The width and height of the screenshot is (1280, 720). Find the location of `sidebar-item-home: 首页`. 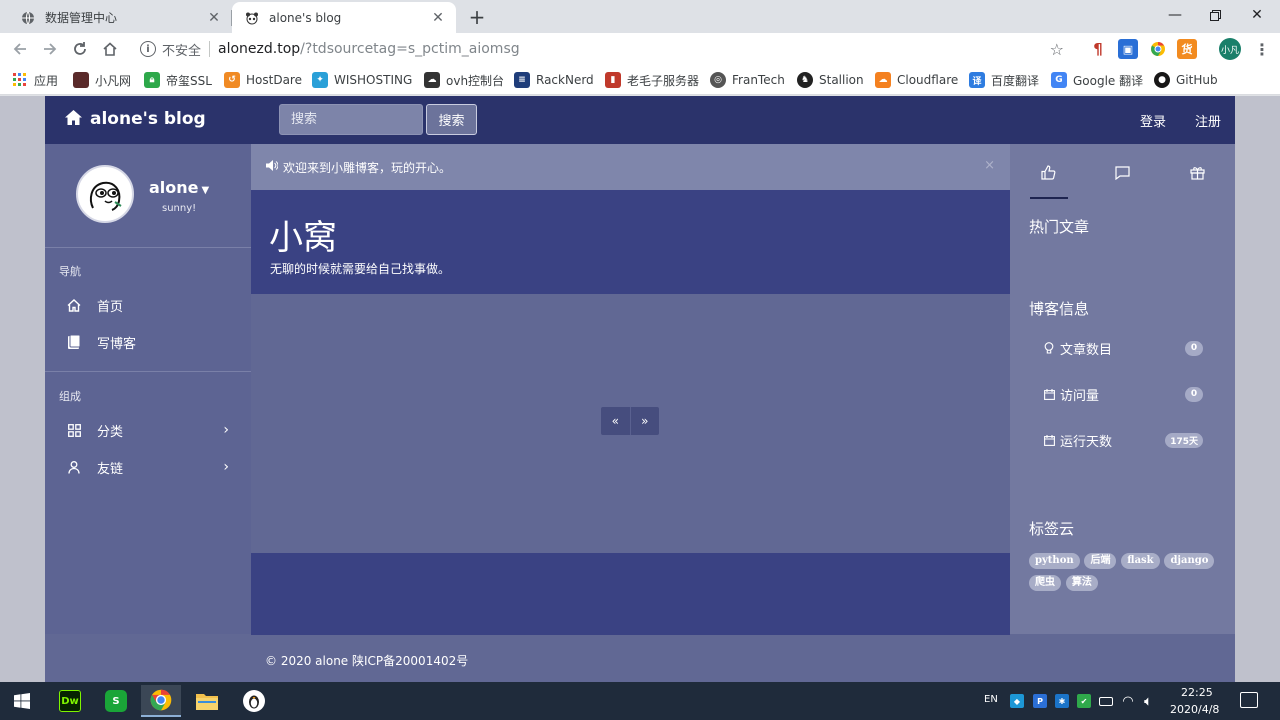

sidebar-item-home: 首页 is located at coordinates (148, 305).